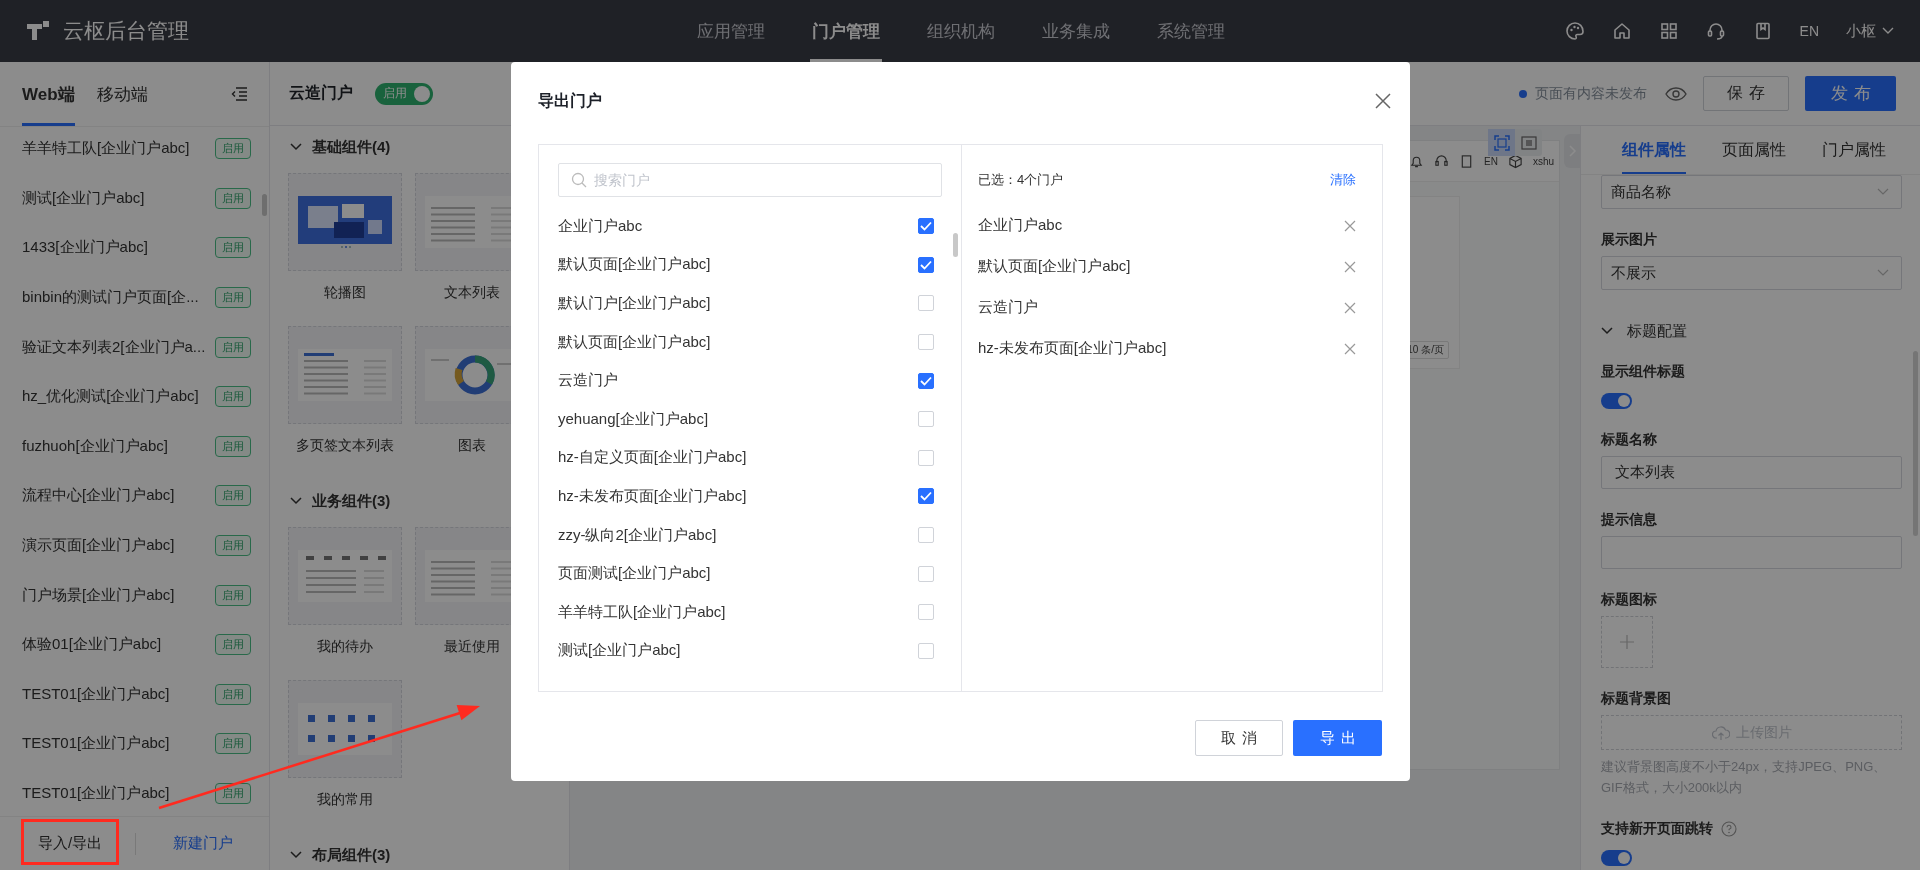 The image size is (1920, 870). What do you see at coordinates (1751, 192) in the screenshot?
I see `select-field: 商品名称` at bounding box center [1751, 192].